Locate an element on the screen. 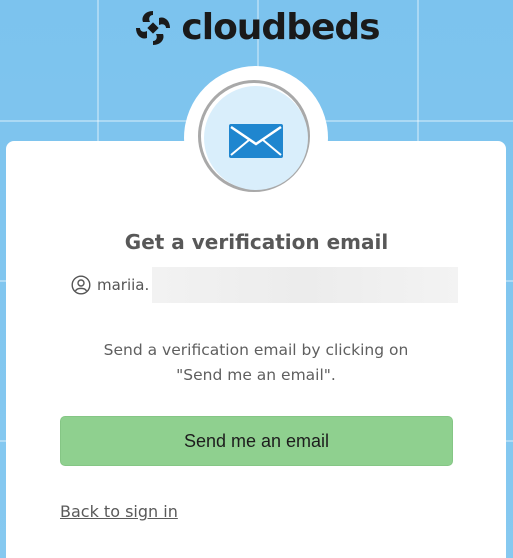 The image size is (513, 558). cloudbeds-logo-icon is located at coordinates (153, 28).